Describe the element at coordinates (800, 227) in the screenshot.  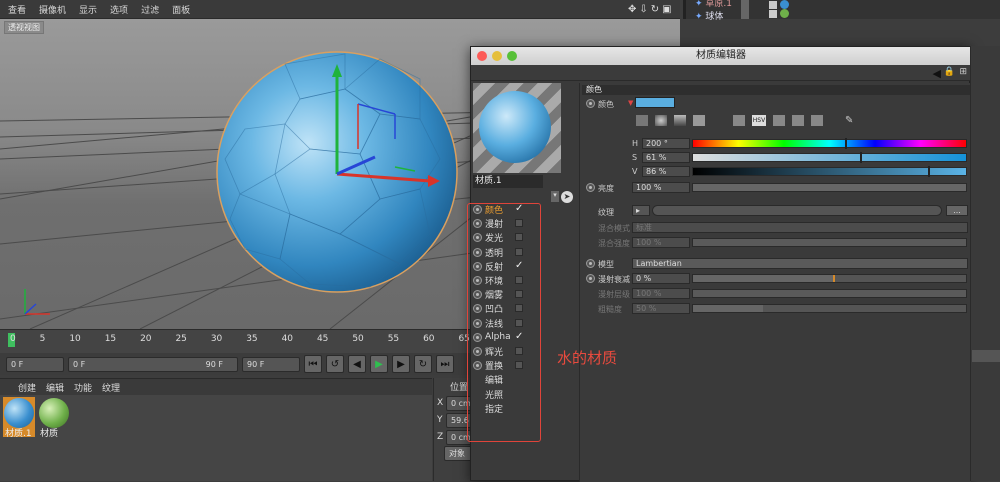
I see `blend-mode-select: 标准` at that location.